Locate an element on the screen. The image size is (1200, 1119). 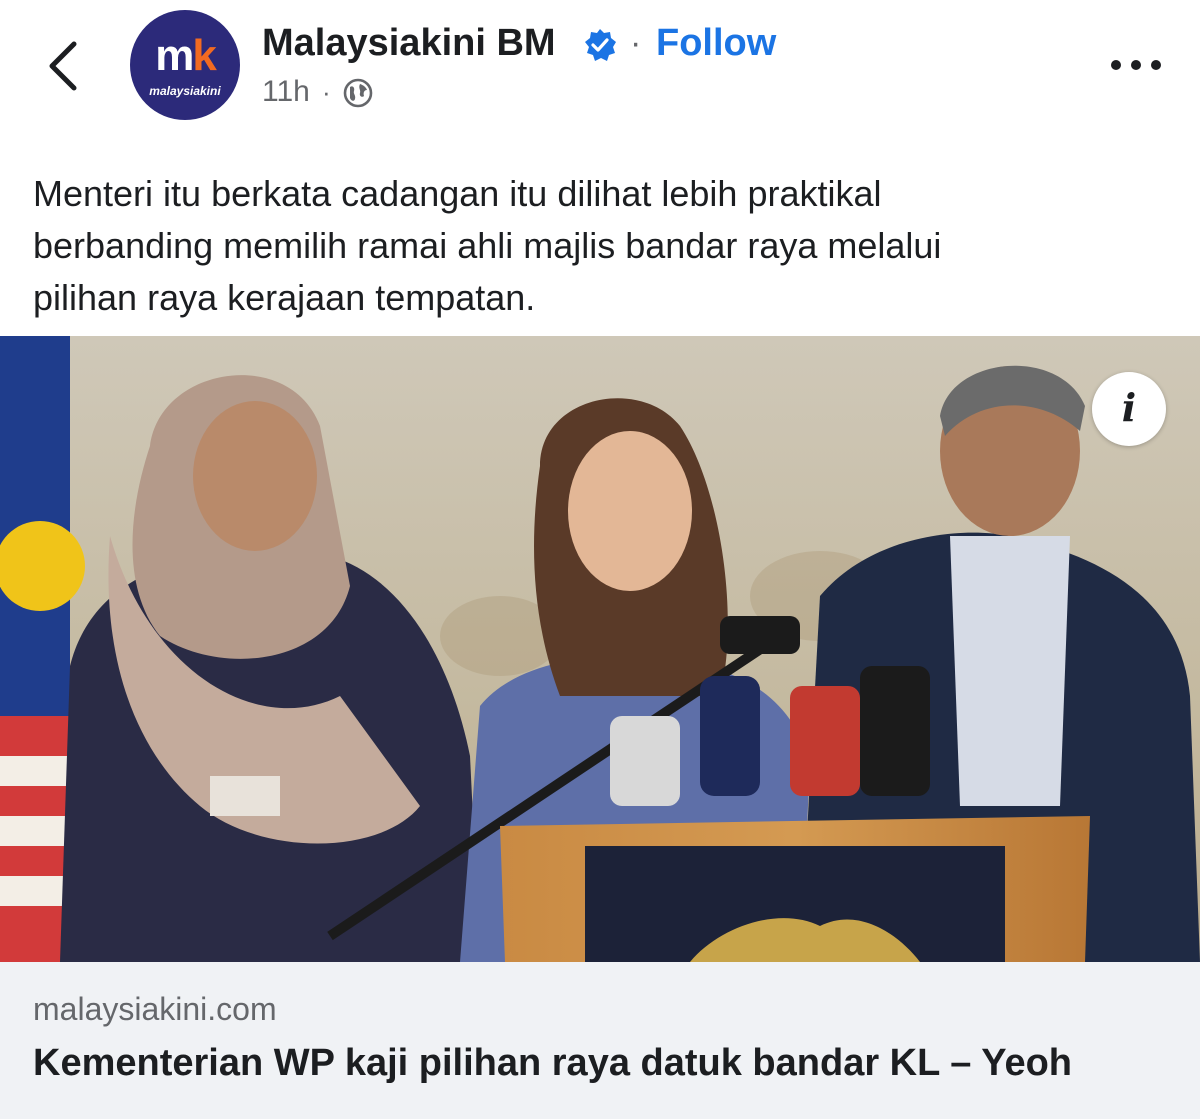
follow-button: Follow is located at coordinates (716, 43).